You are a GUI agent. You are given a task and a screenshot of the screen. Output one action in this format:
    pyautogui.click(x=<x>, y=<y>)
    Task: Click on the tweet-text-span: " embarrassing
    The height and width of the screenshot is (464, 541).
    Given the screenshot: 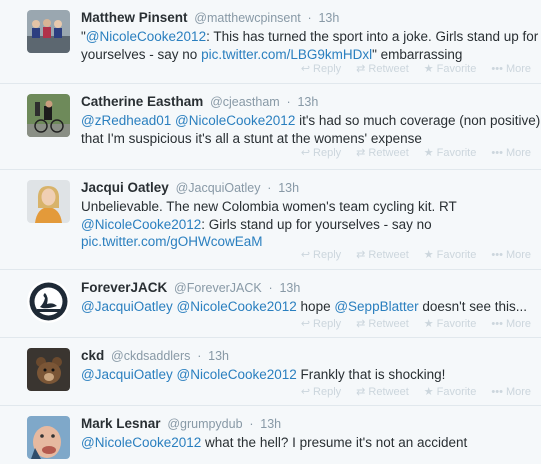 What is the action you would take?
    pyautogui.click(x=417, y=54)
    